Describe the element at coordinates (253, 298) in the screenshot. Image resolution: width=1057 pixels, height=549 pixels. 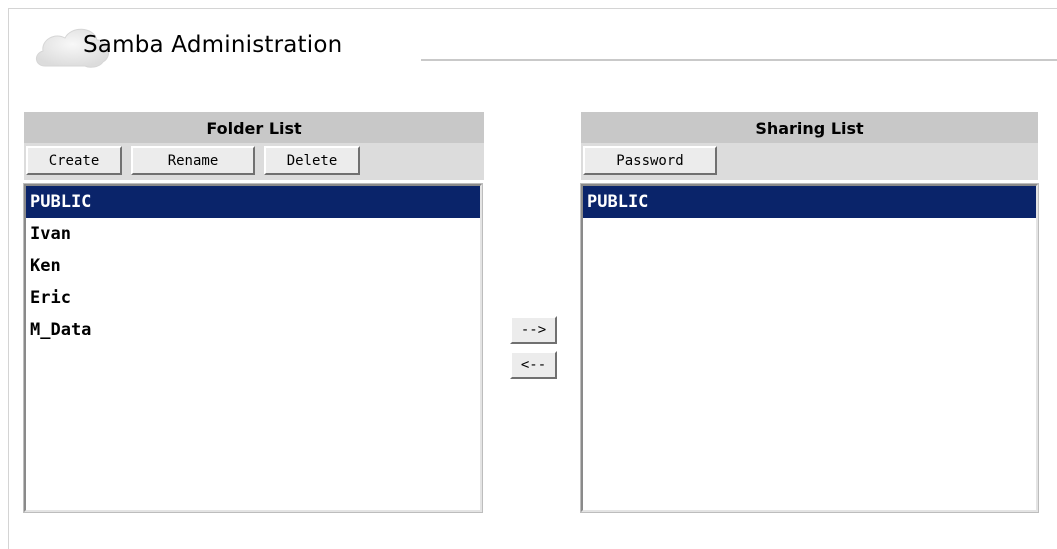
I see `list-item: Eric` at that location.